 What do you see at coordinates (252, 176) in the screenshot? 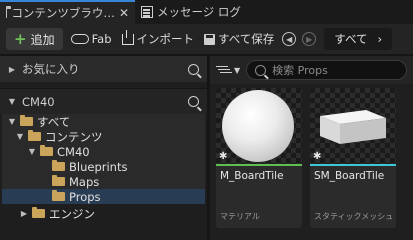
I see `asset-name: M_BoardTile` at bounding box center [252, 176].